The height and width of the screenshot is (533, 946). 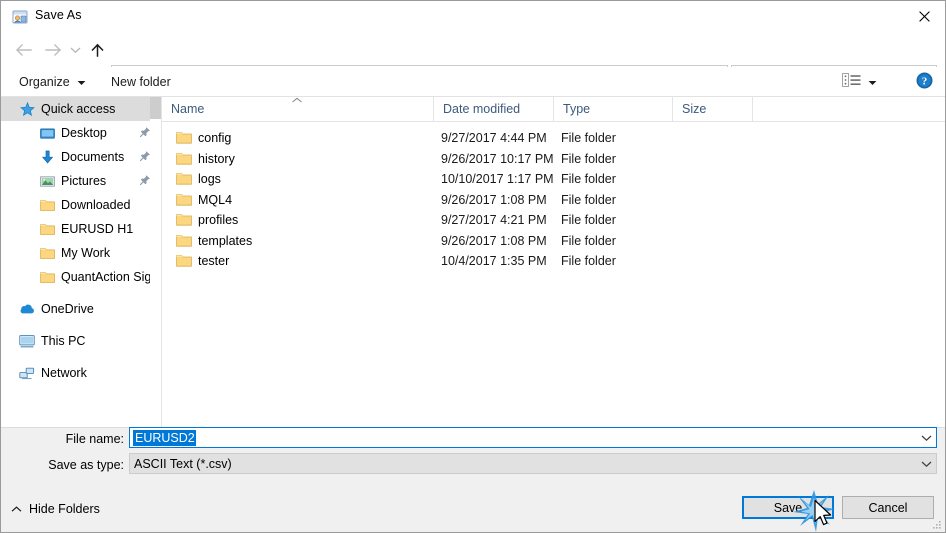 I want to click on sidebar-item-quantaction-signal: QuantAction Signal, so click(x=81, y=277).